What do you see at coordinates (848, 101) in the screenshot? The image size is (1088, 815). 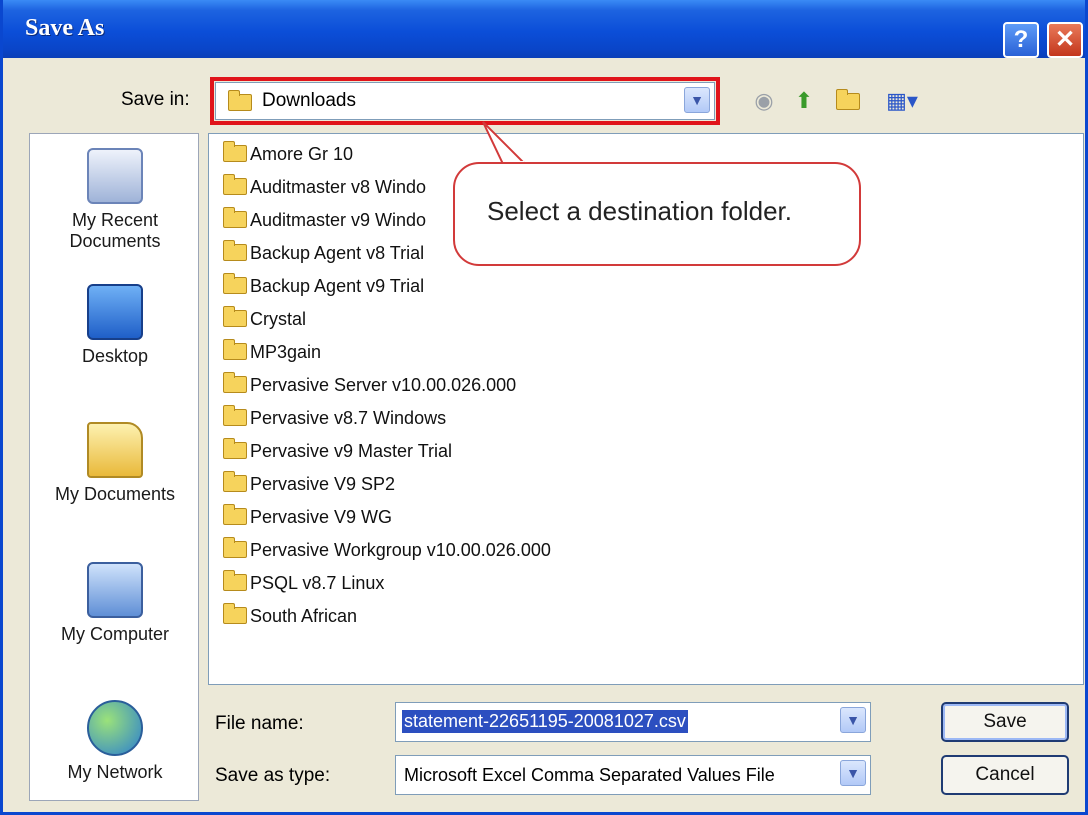 I see `new-folder-icon` at bounding box center [848, 101].